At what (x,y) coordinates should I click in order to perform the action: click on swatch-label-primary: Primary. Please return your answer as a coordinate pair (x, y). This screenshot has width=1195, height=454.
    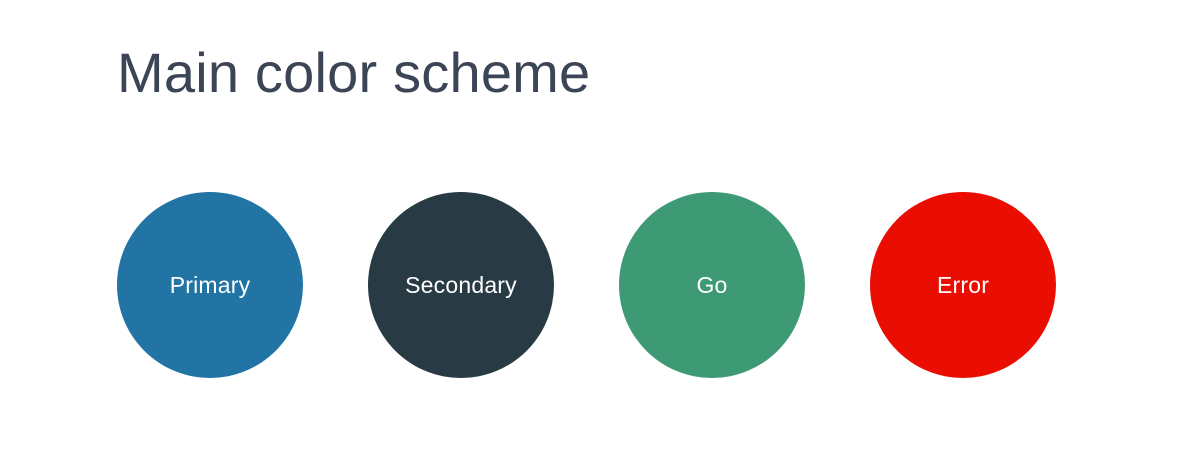
    Looking at the image, I should click on (210, 285).